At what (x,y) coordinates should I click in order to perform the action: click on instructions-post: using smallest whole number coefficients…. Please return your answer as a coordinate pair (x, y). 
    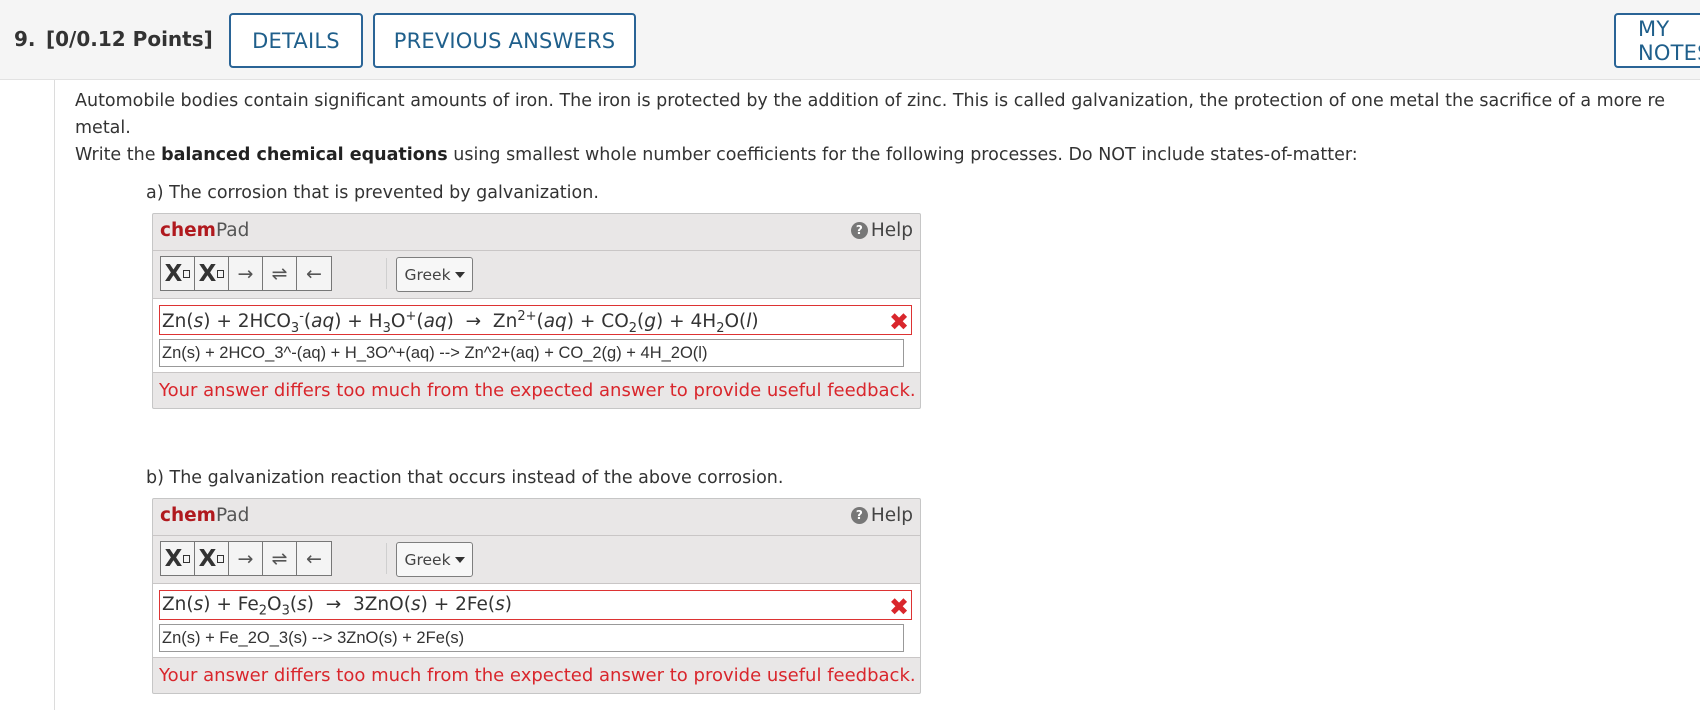
    Looking at the image, I should click on (902, 155).